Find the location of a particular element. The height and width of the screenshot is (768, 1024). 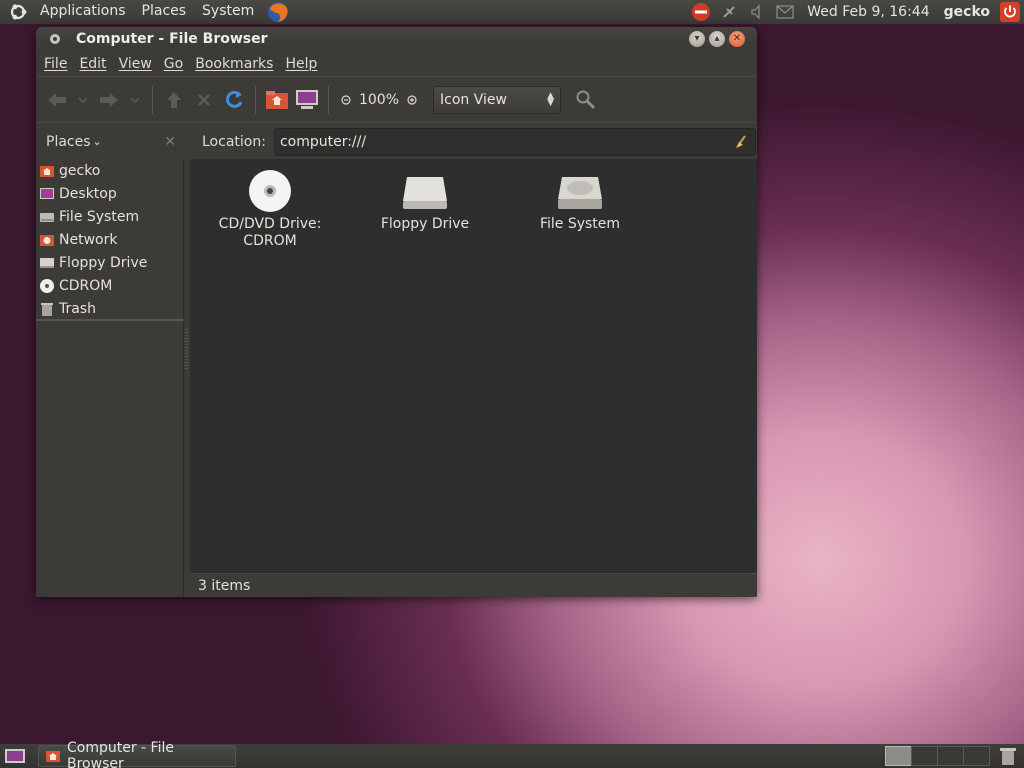

zoom-out-button is located at coordinates (346, 100).